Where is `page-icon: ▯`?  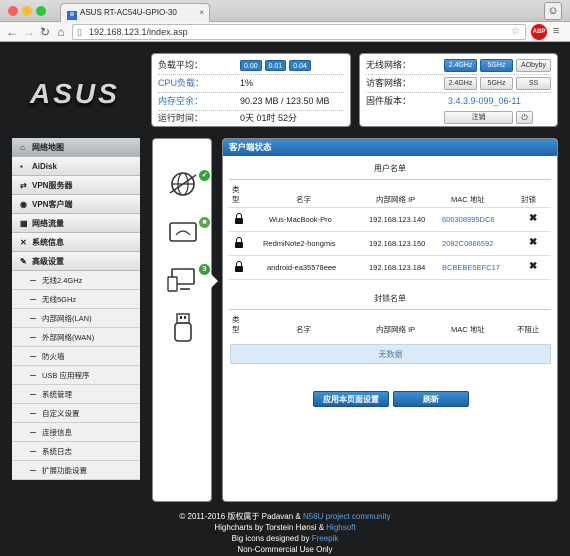 page-icon: ▯ is located at coordinates (79, 32).